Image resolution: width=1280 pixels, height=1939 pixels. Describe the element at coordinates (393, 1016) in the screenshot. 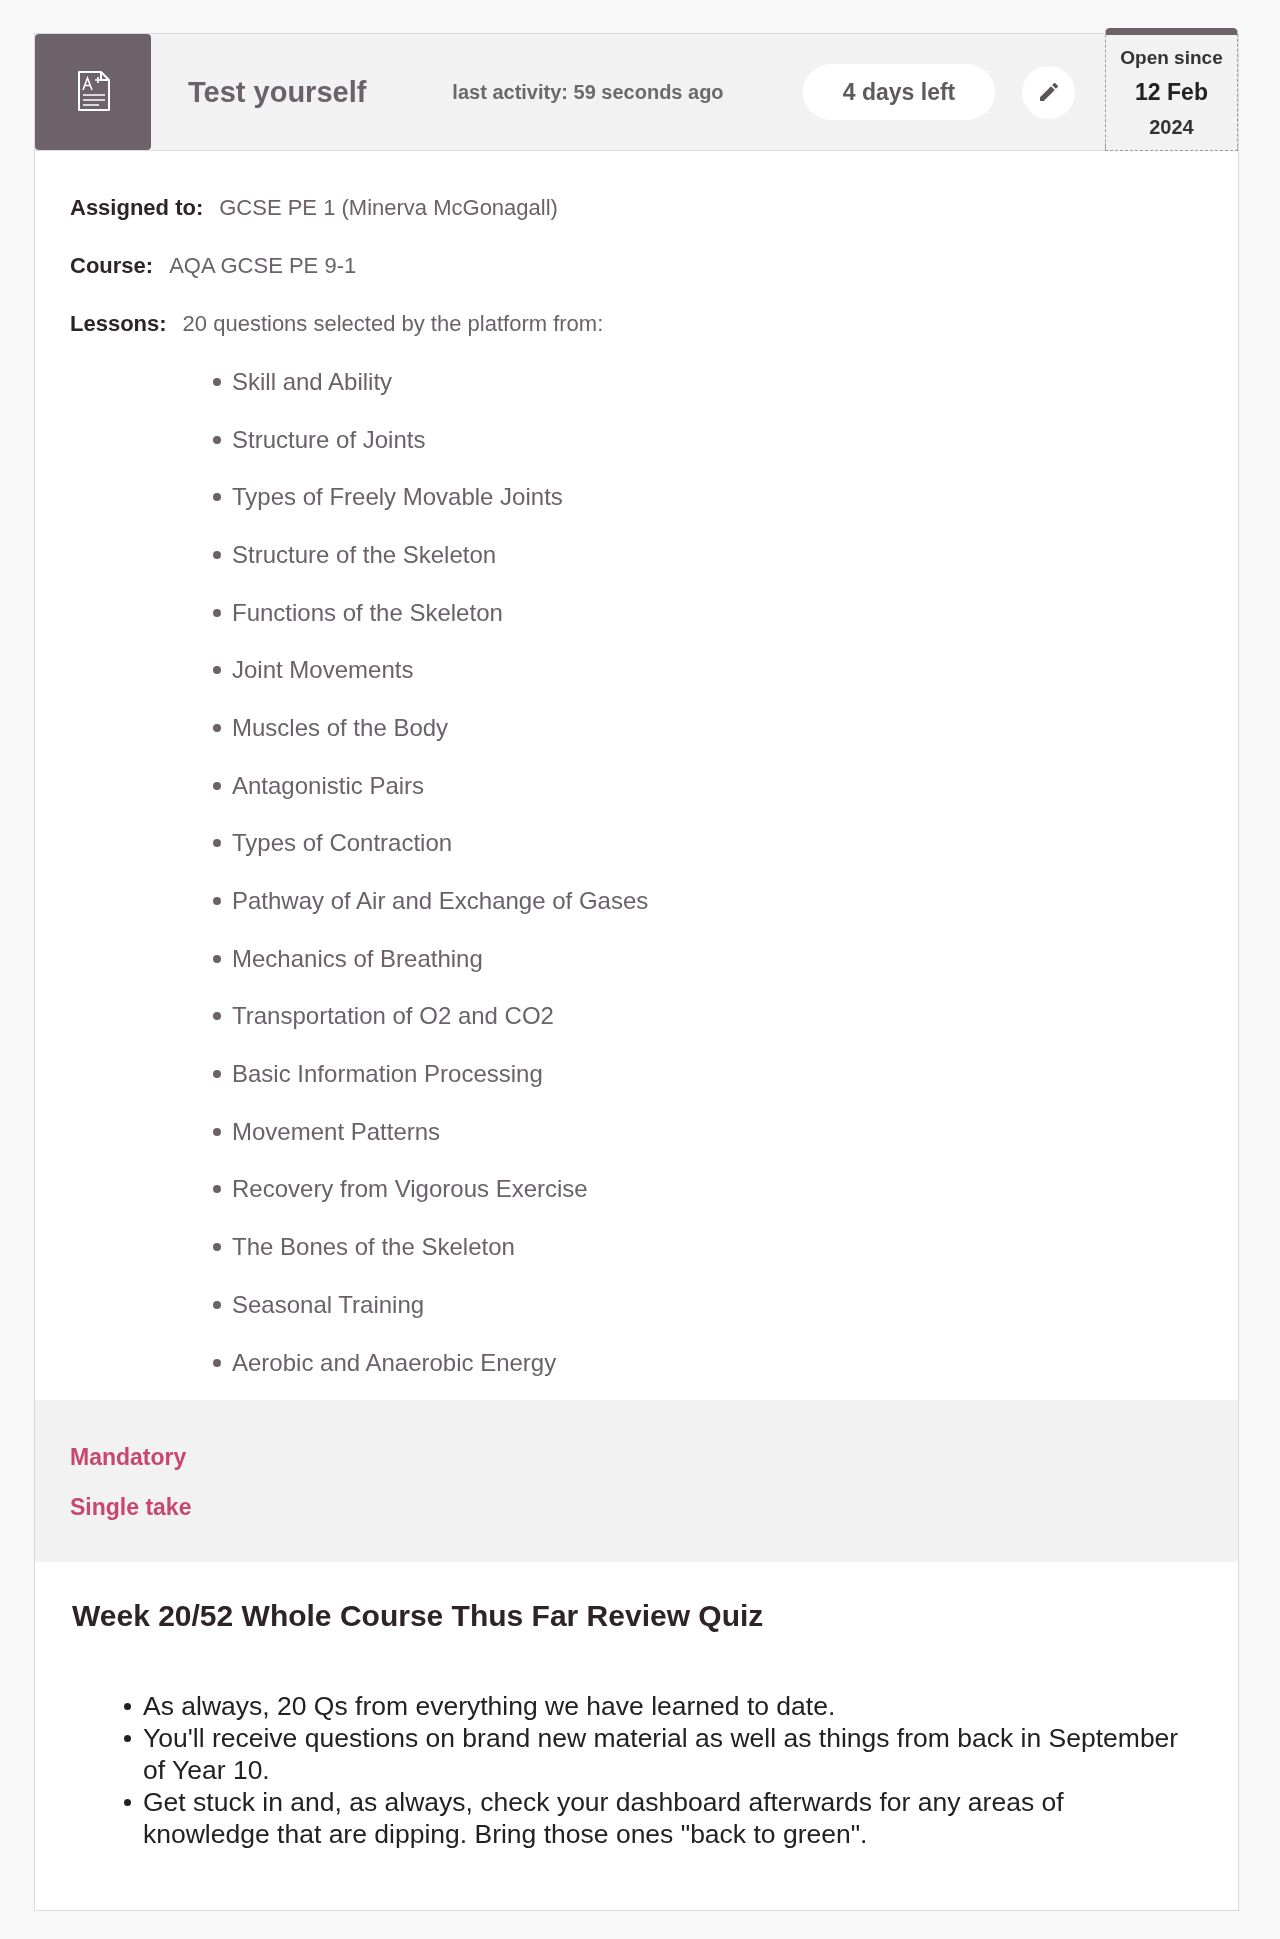

I see `lesson-topic: Transportation of O2 and CO2` at that location.